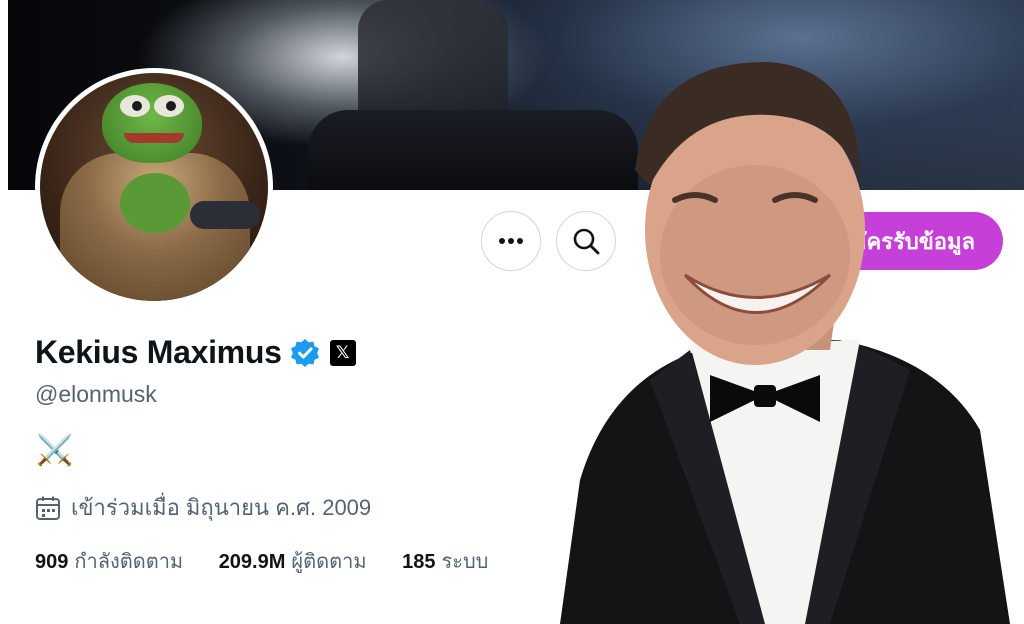 The image size is (1024, 624). Describe the element at coordinates (305, 353) in the screenshot. I see `verified-badge-icon` at that location.